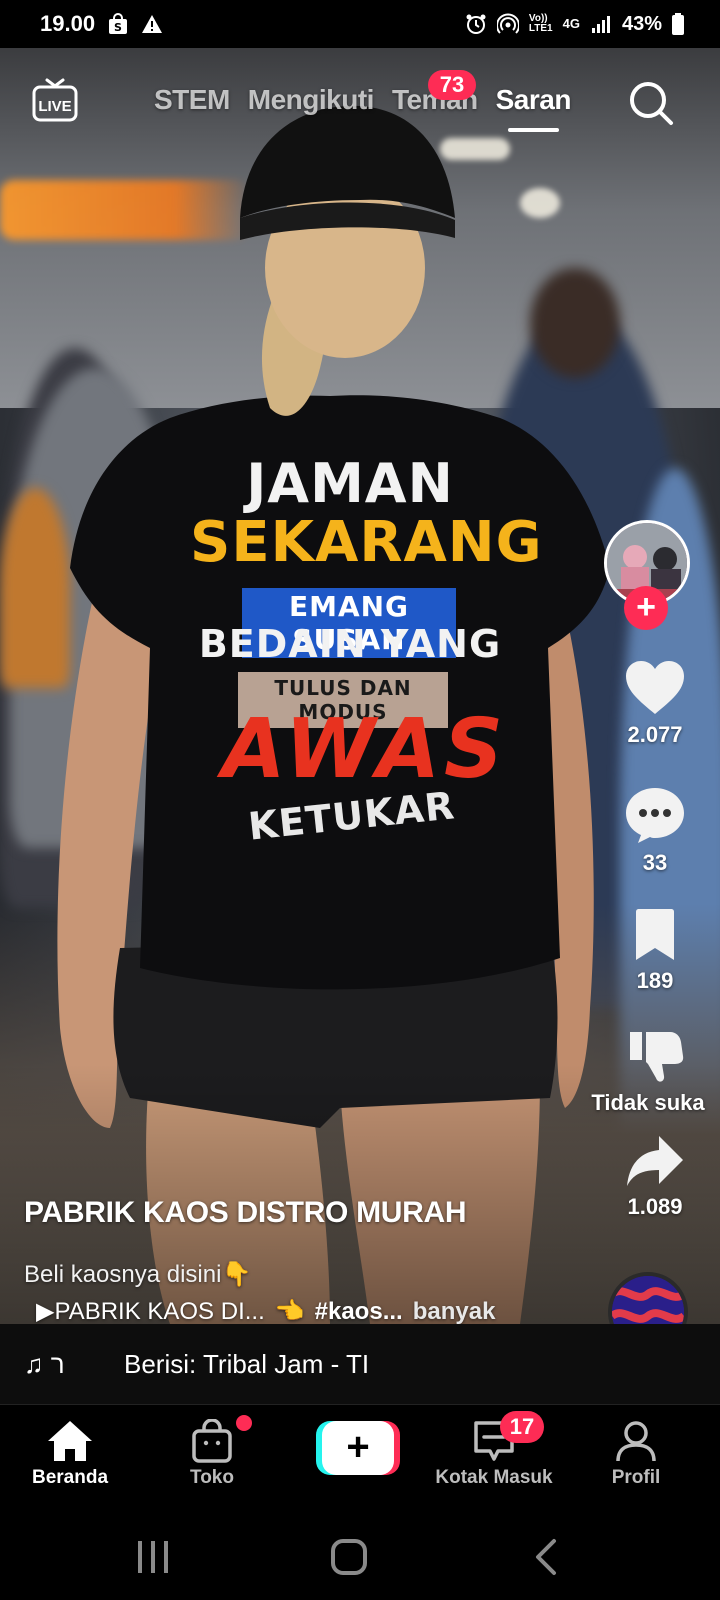 The height and width of the screenshot is (1600, 720). What do you see at coordinates (655, 862) in the screenshot?
I see `comment-count: 33` at bounding box center [655, 862].